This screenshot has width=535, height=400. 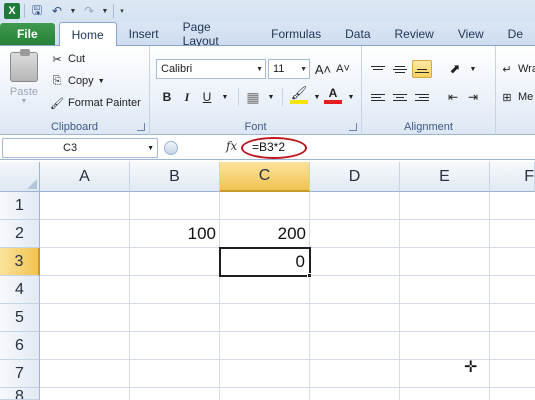 I want to click on name-box: C3 ▼, so click(x=80, y=148).